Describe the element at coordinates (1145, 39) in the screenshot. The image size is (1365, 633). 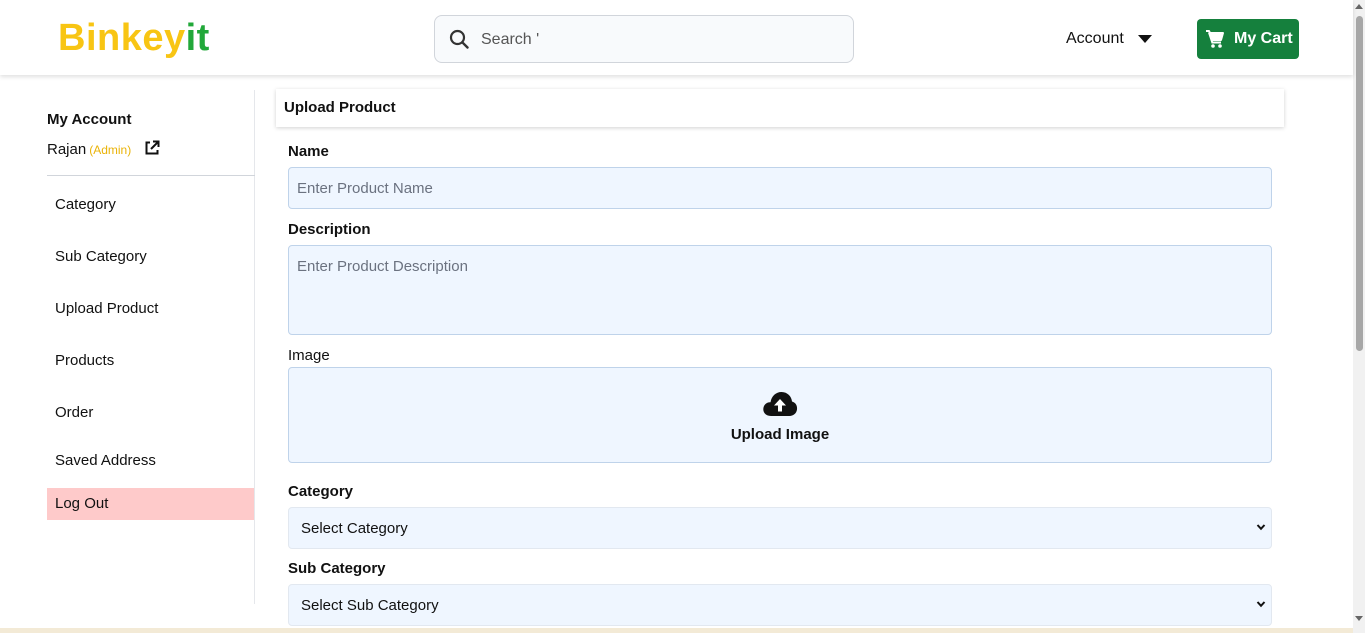
I see `caret-down-icon` at that location.